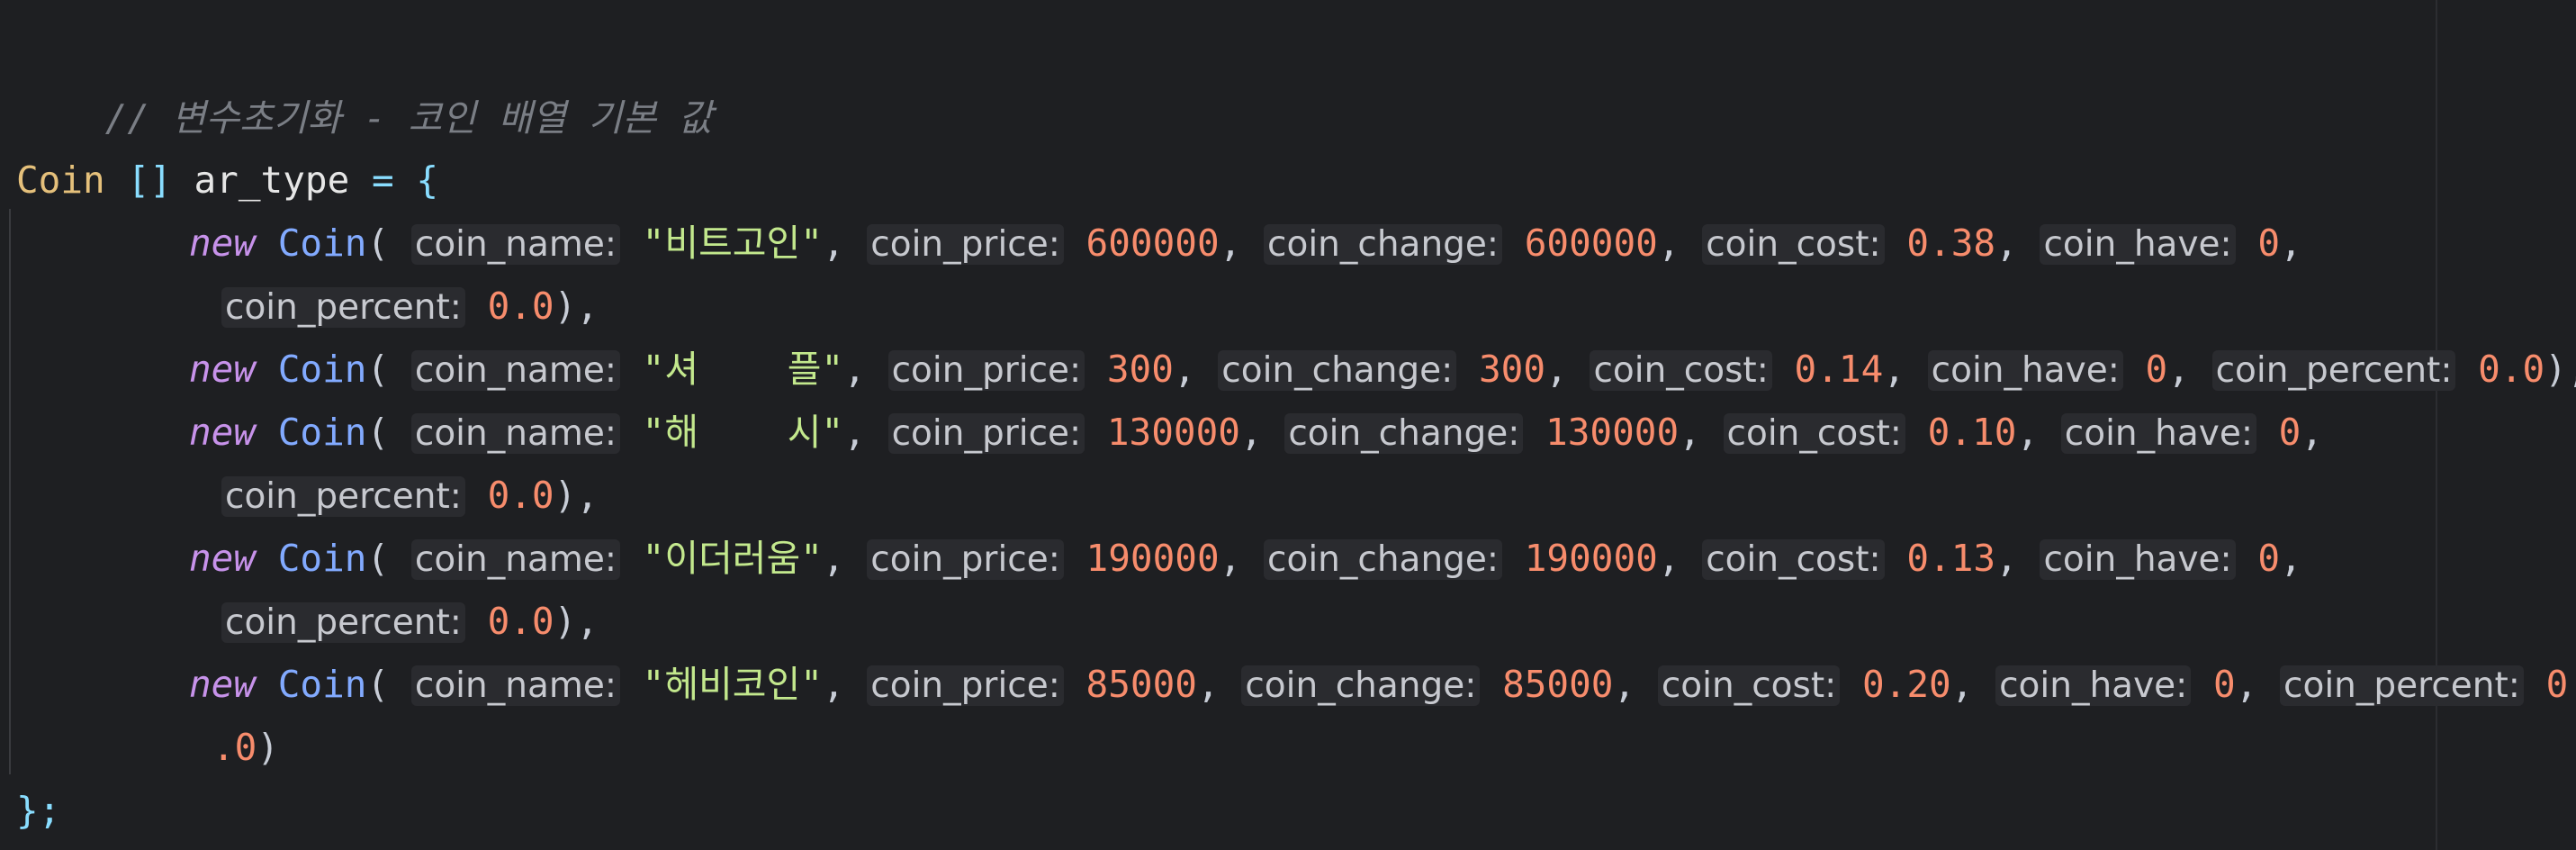  Describe the element at coordinates (2557, 685) in the screenshot. I see `coin-percent-value-part1: 0` at that location.